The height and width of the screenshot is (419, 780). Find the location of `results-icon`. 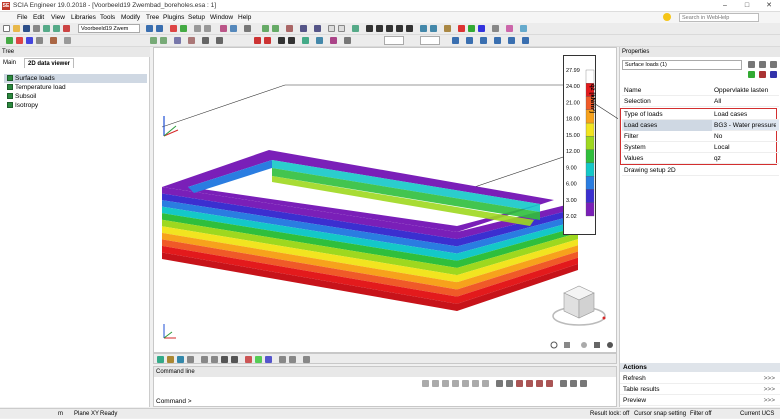

results-icon is located at coordinates (173, 28).